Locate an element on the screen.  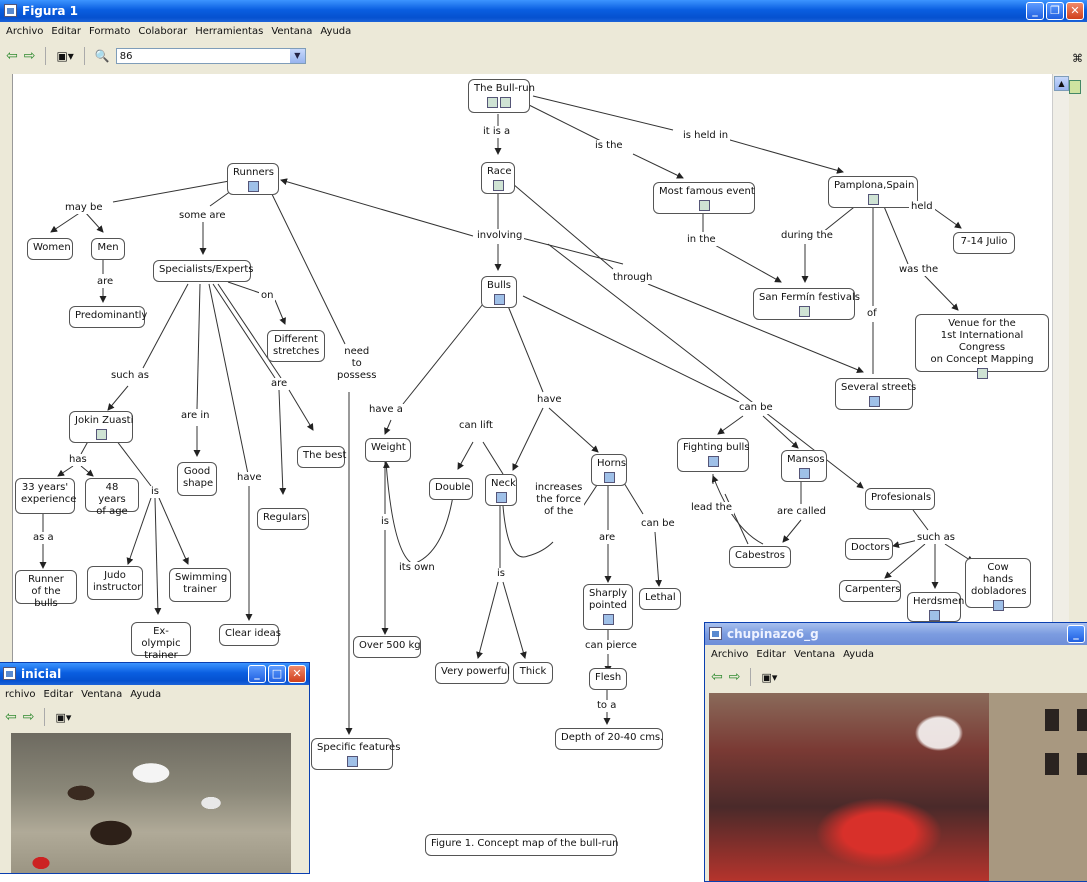
node-race: Race is located at coordinates (498, 178).